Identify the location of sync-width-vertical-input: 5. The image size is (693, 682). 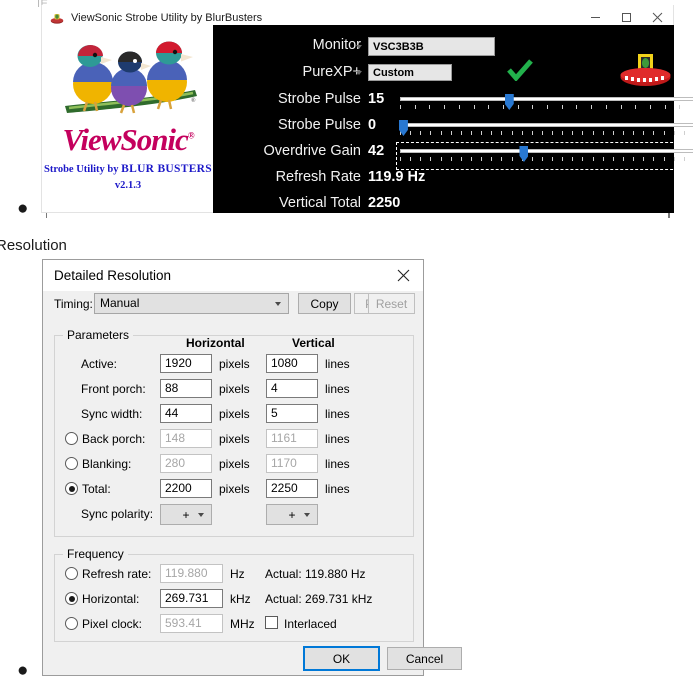
(292, 413).